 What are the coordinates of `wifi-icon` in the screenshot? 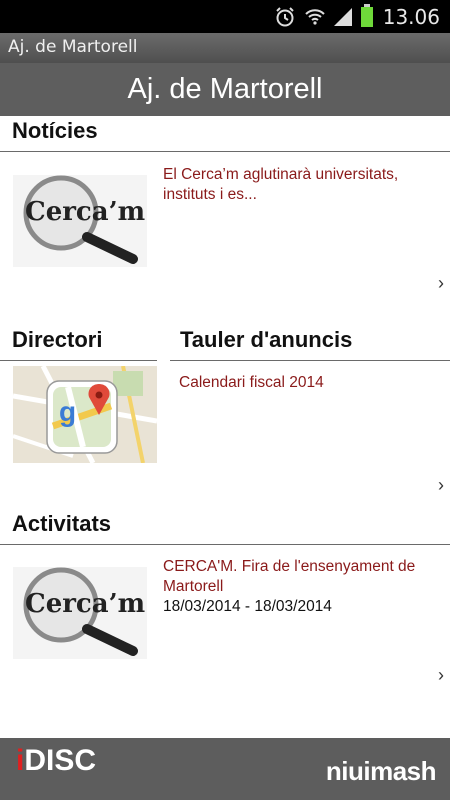 It's located at (315, 17).